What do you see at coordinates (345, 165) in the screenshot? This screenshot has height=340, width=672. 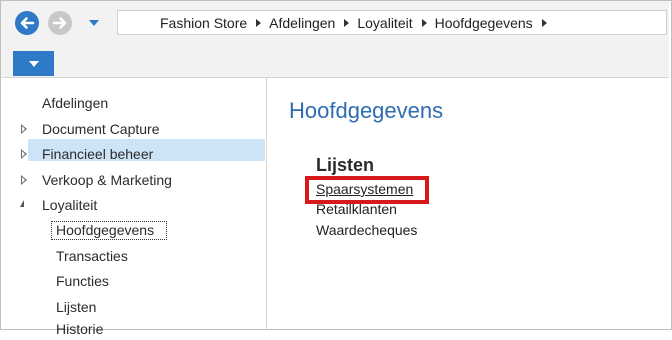 I see `section-heading-lijsten: Lijsten` at bounding box center [345, 165].